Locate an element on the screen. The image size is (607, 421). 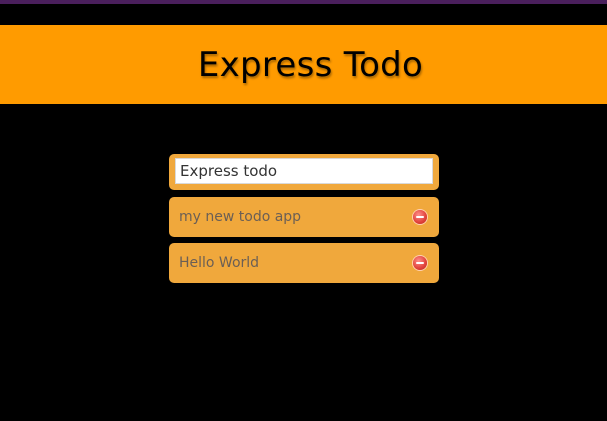
new-todo-form is located at coordinates (304, 172).